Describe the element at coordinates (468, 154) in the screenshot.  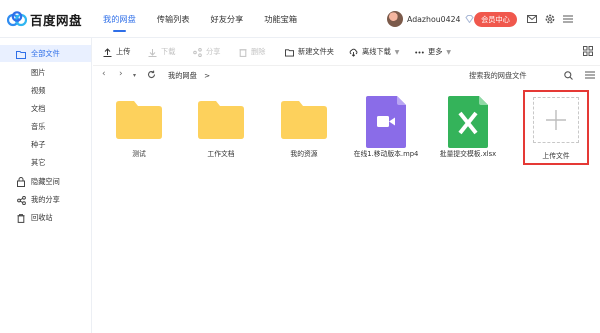
I see `file-name: 批量提交模板.xlsx` at that location.